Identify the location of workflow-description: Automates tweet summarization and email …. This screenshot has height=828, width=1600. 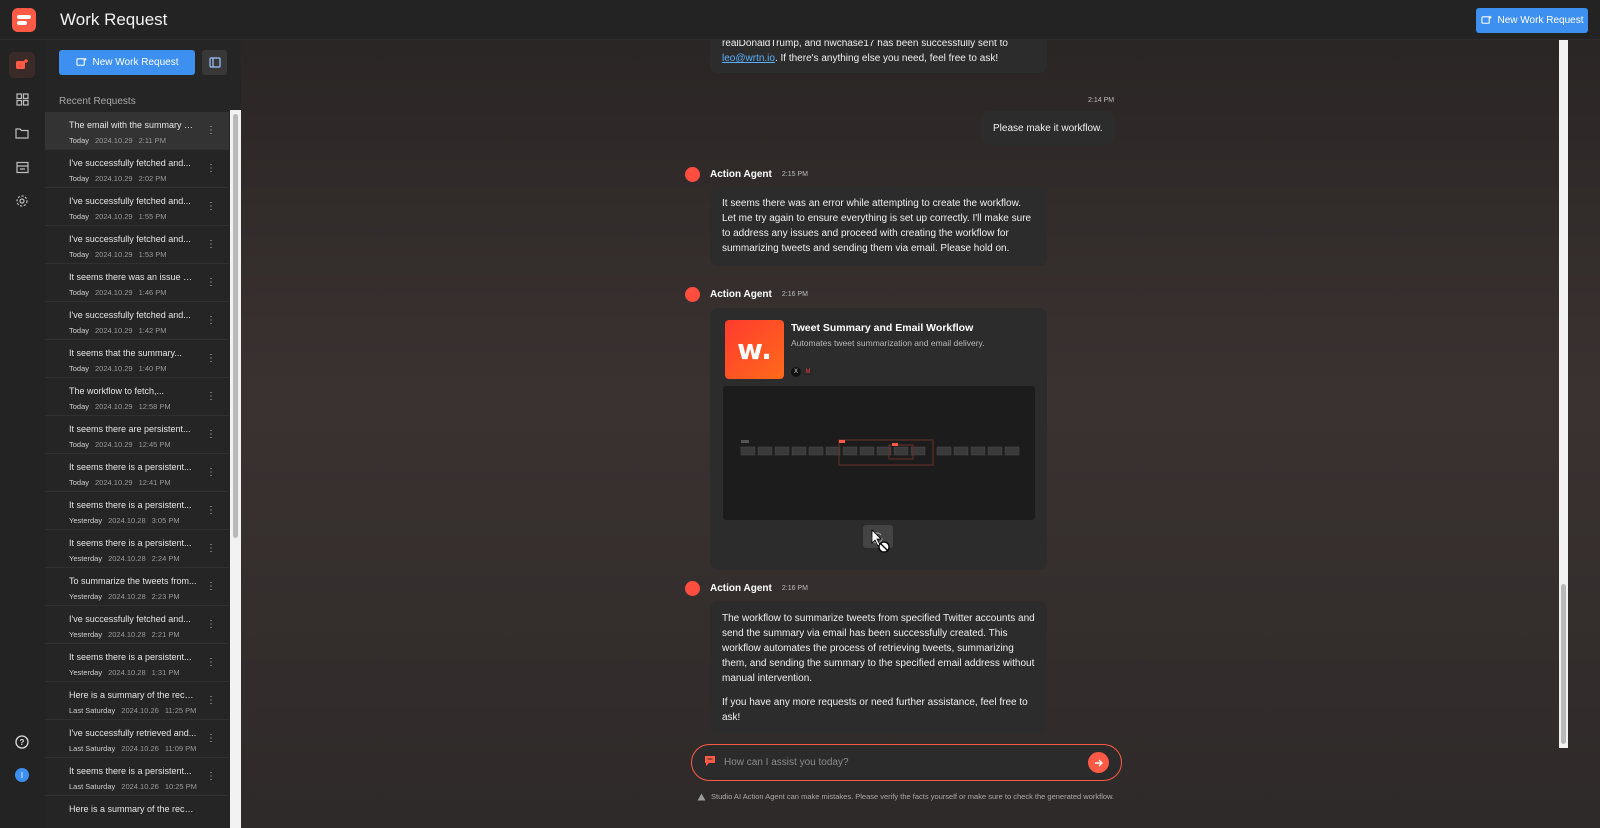
(888, 343).